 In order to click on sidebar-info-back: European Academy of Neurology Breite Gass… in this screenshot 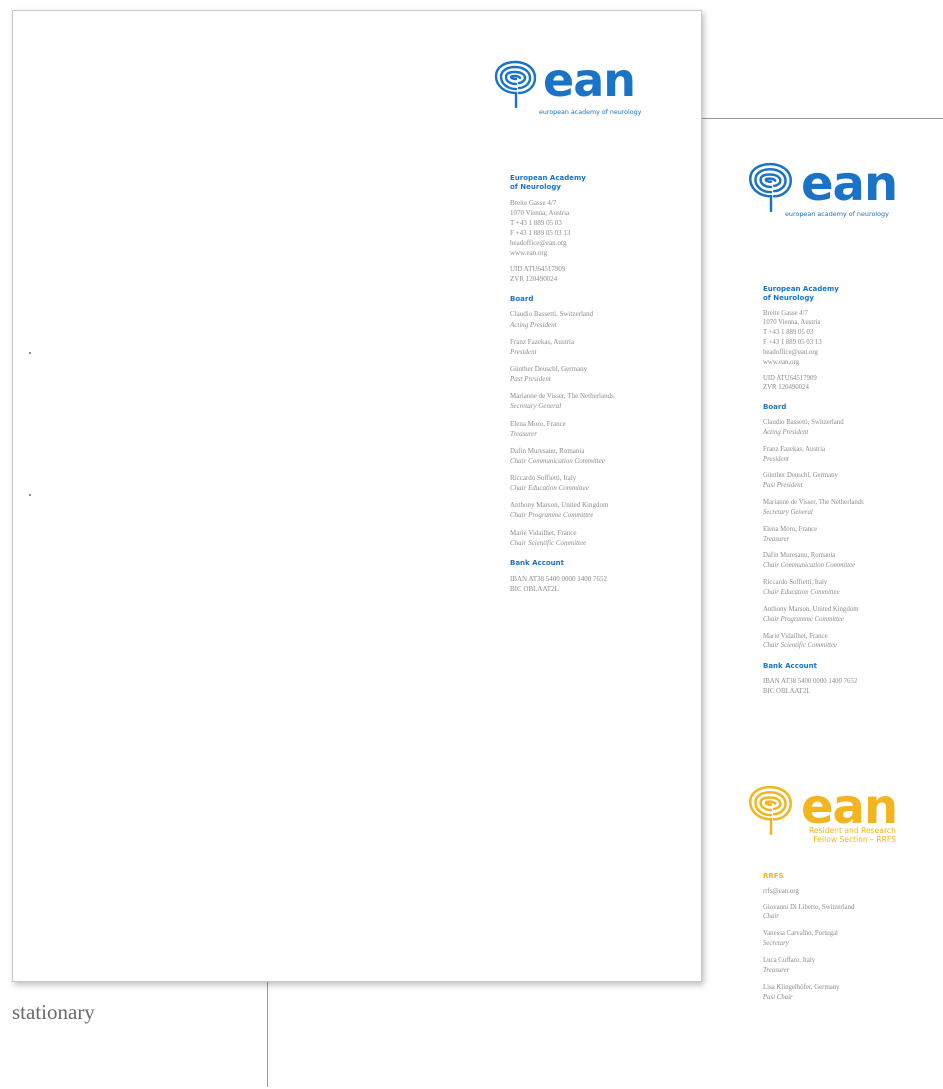, I will do `click(850, 491)`.